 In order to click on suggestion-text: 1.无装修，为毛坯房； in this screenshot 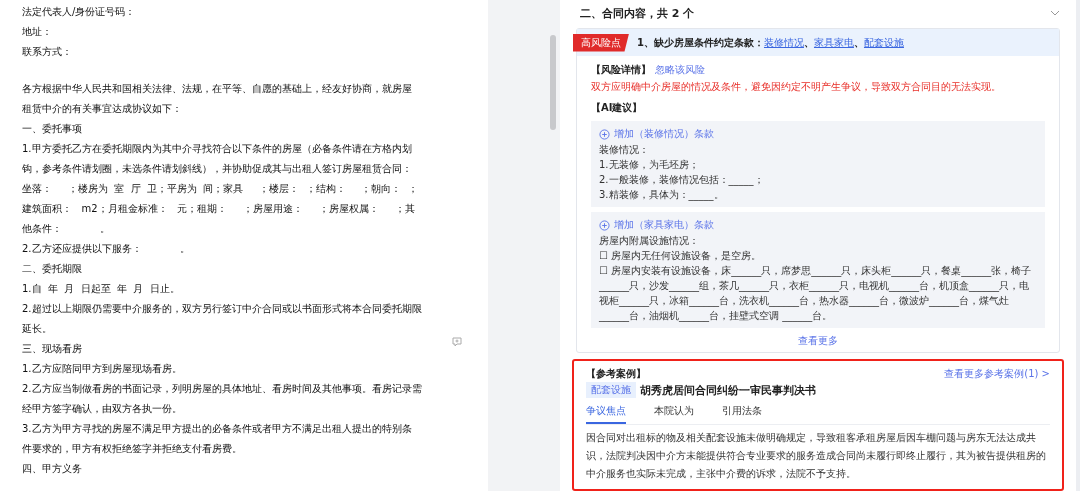, I will do `click(649, 165)`.